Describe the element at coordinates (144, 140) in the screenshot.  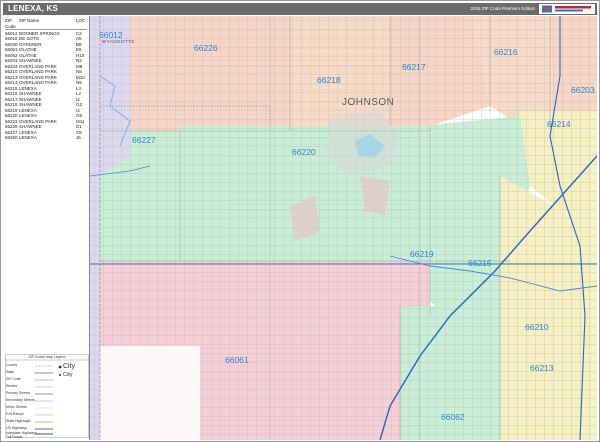
I see `zip-label-66227: 66227` at that location.